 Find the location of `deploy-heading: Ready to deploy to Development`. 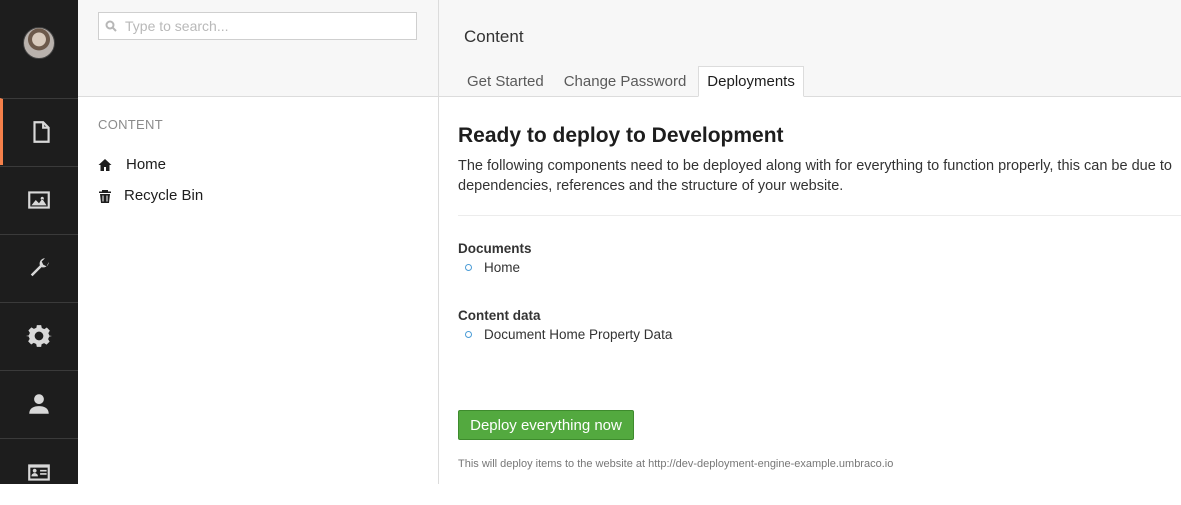

deploy-heading: Ready to deploy to Development is located at coordinates (621, 135).